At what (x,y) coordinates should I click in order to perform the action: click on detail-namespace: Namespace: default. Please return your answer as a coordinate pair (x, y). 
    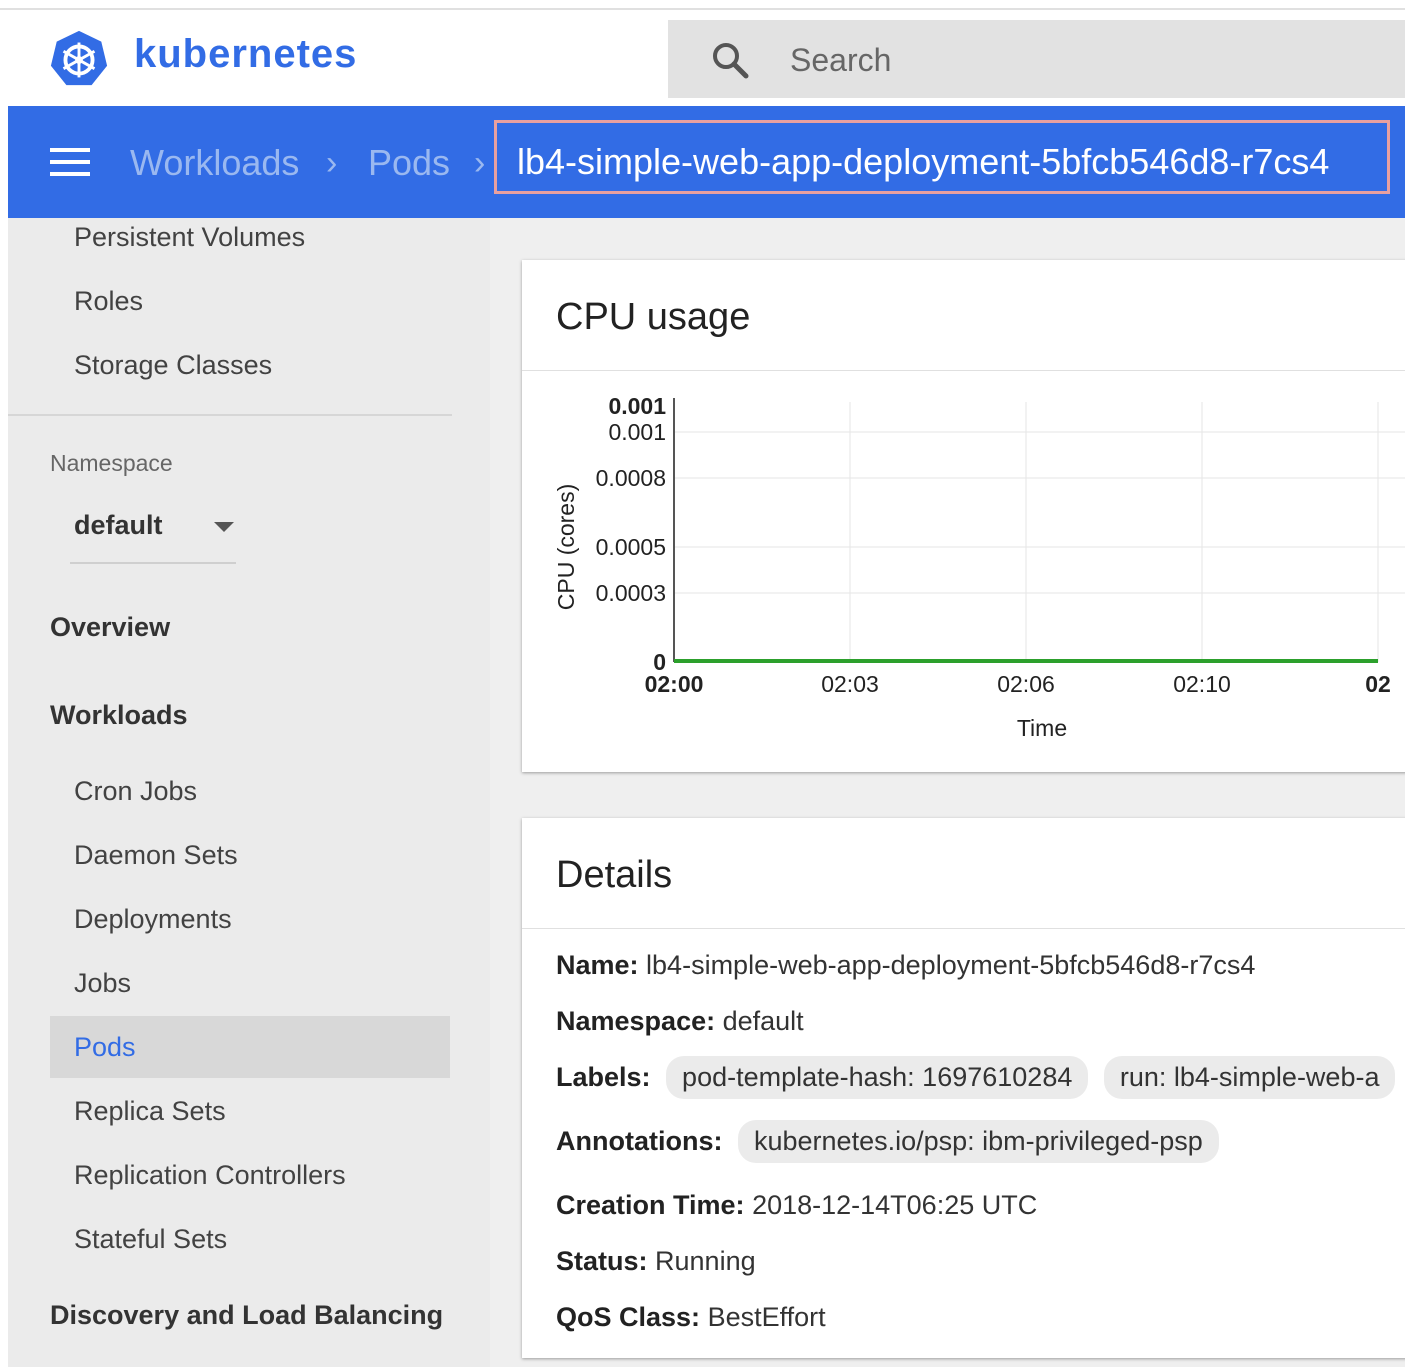
    Looking at the image, I should click on (680, 1021).